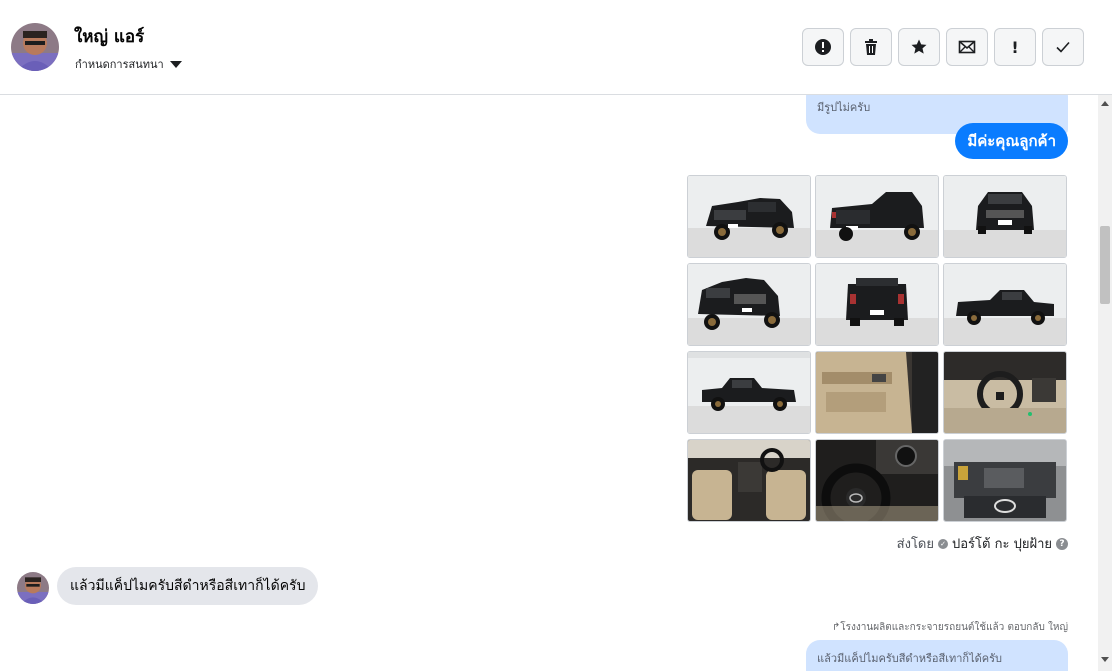 The width and height of the screenshot is (1112, 671). What do you see at coordinates (35, 47) in the screenshot?
I see `contact-avatar` at bounding box center [35, 47].